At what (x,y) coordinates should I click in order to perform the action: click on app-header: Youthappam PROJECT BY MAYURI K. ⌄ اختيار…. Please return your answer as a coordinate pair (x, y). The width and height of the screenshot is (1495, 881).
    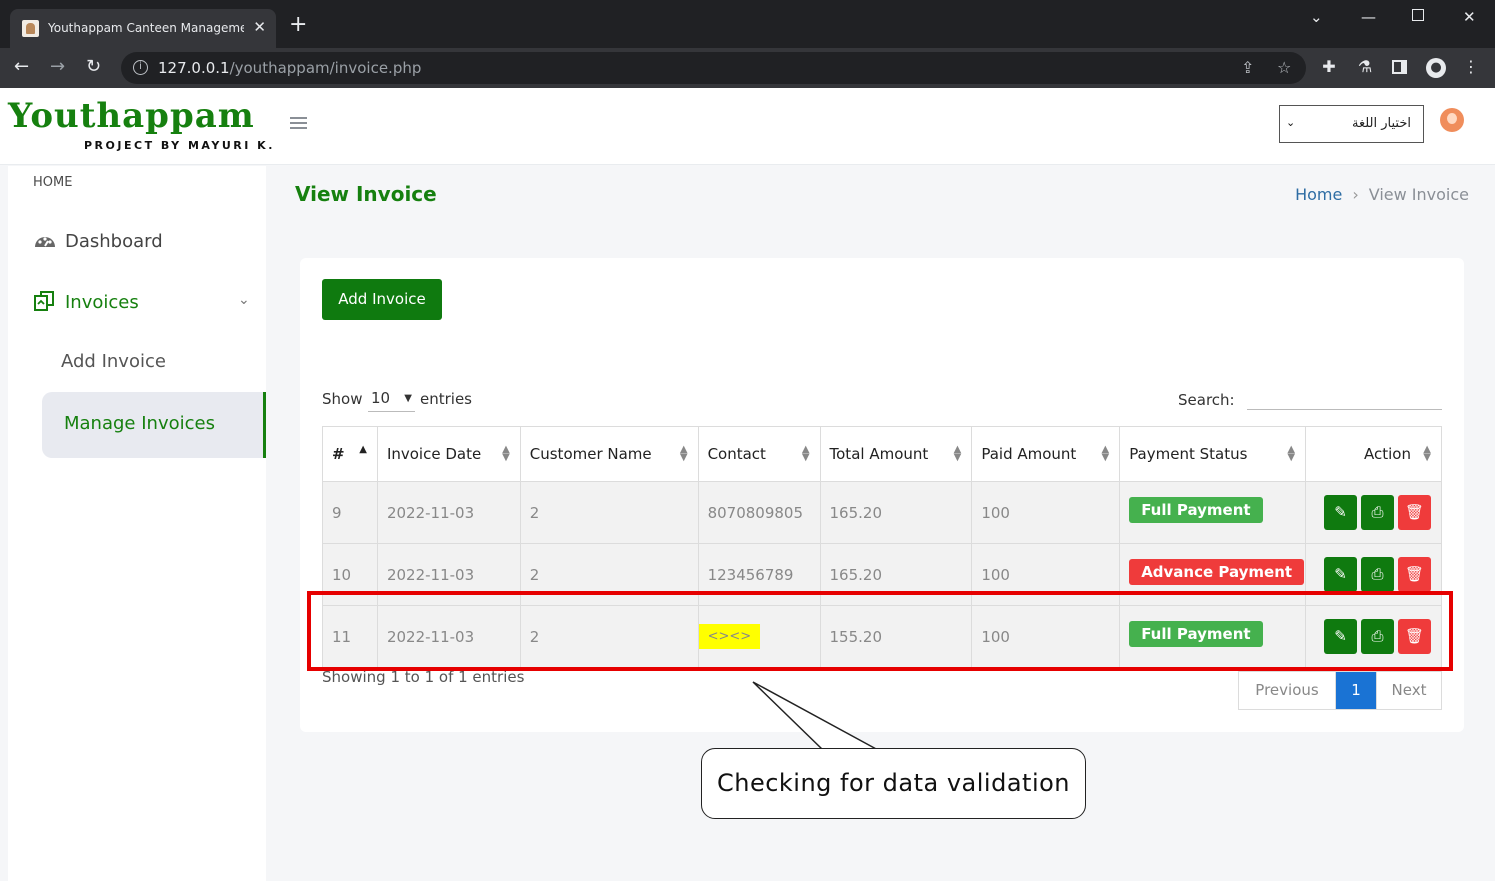
    Looking at the image, I should click on (747, 126).